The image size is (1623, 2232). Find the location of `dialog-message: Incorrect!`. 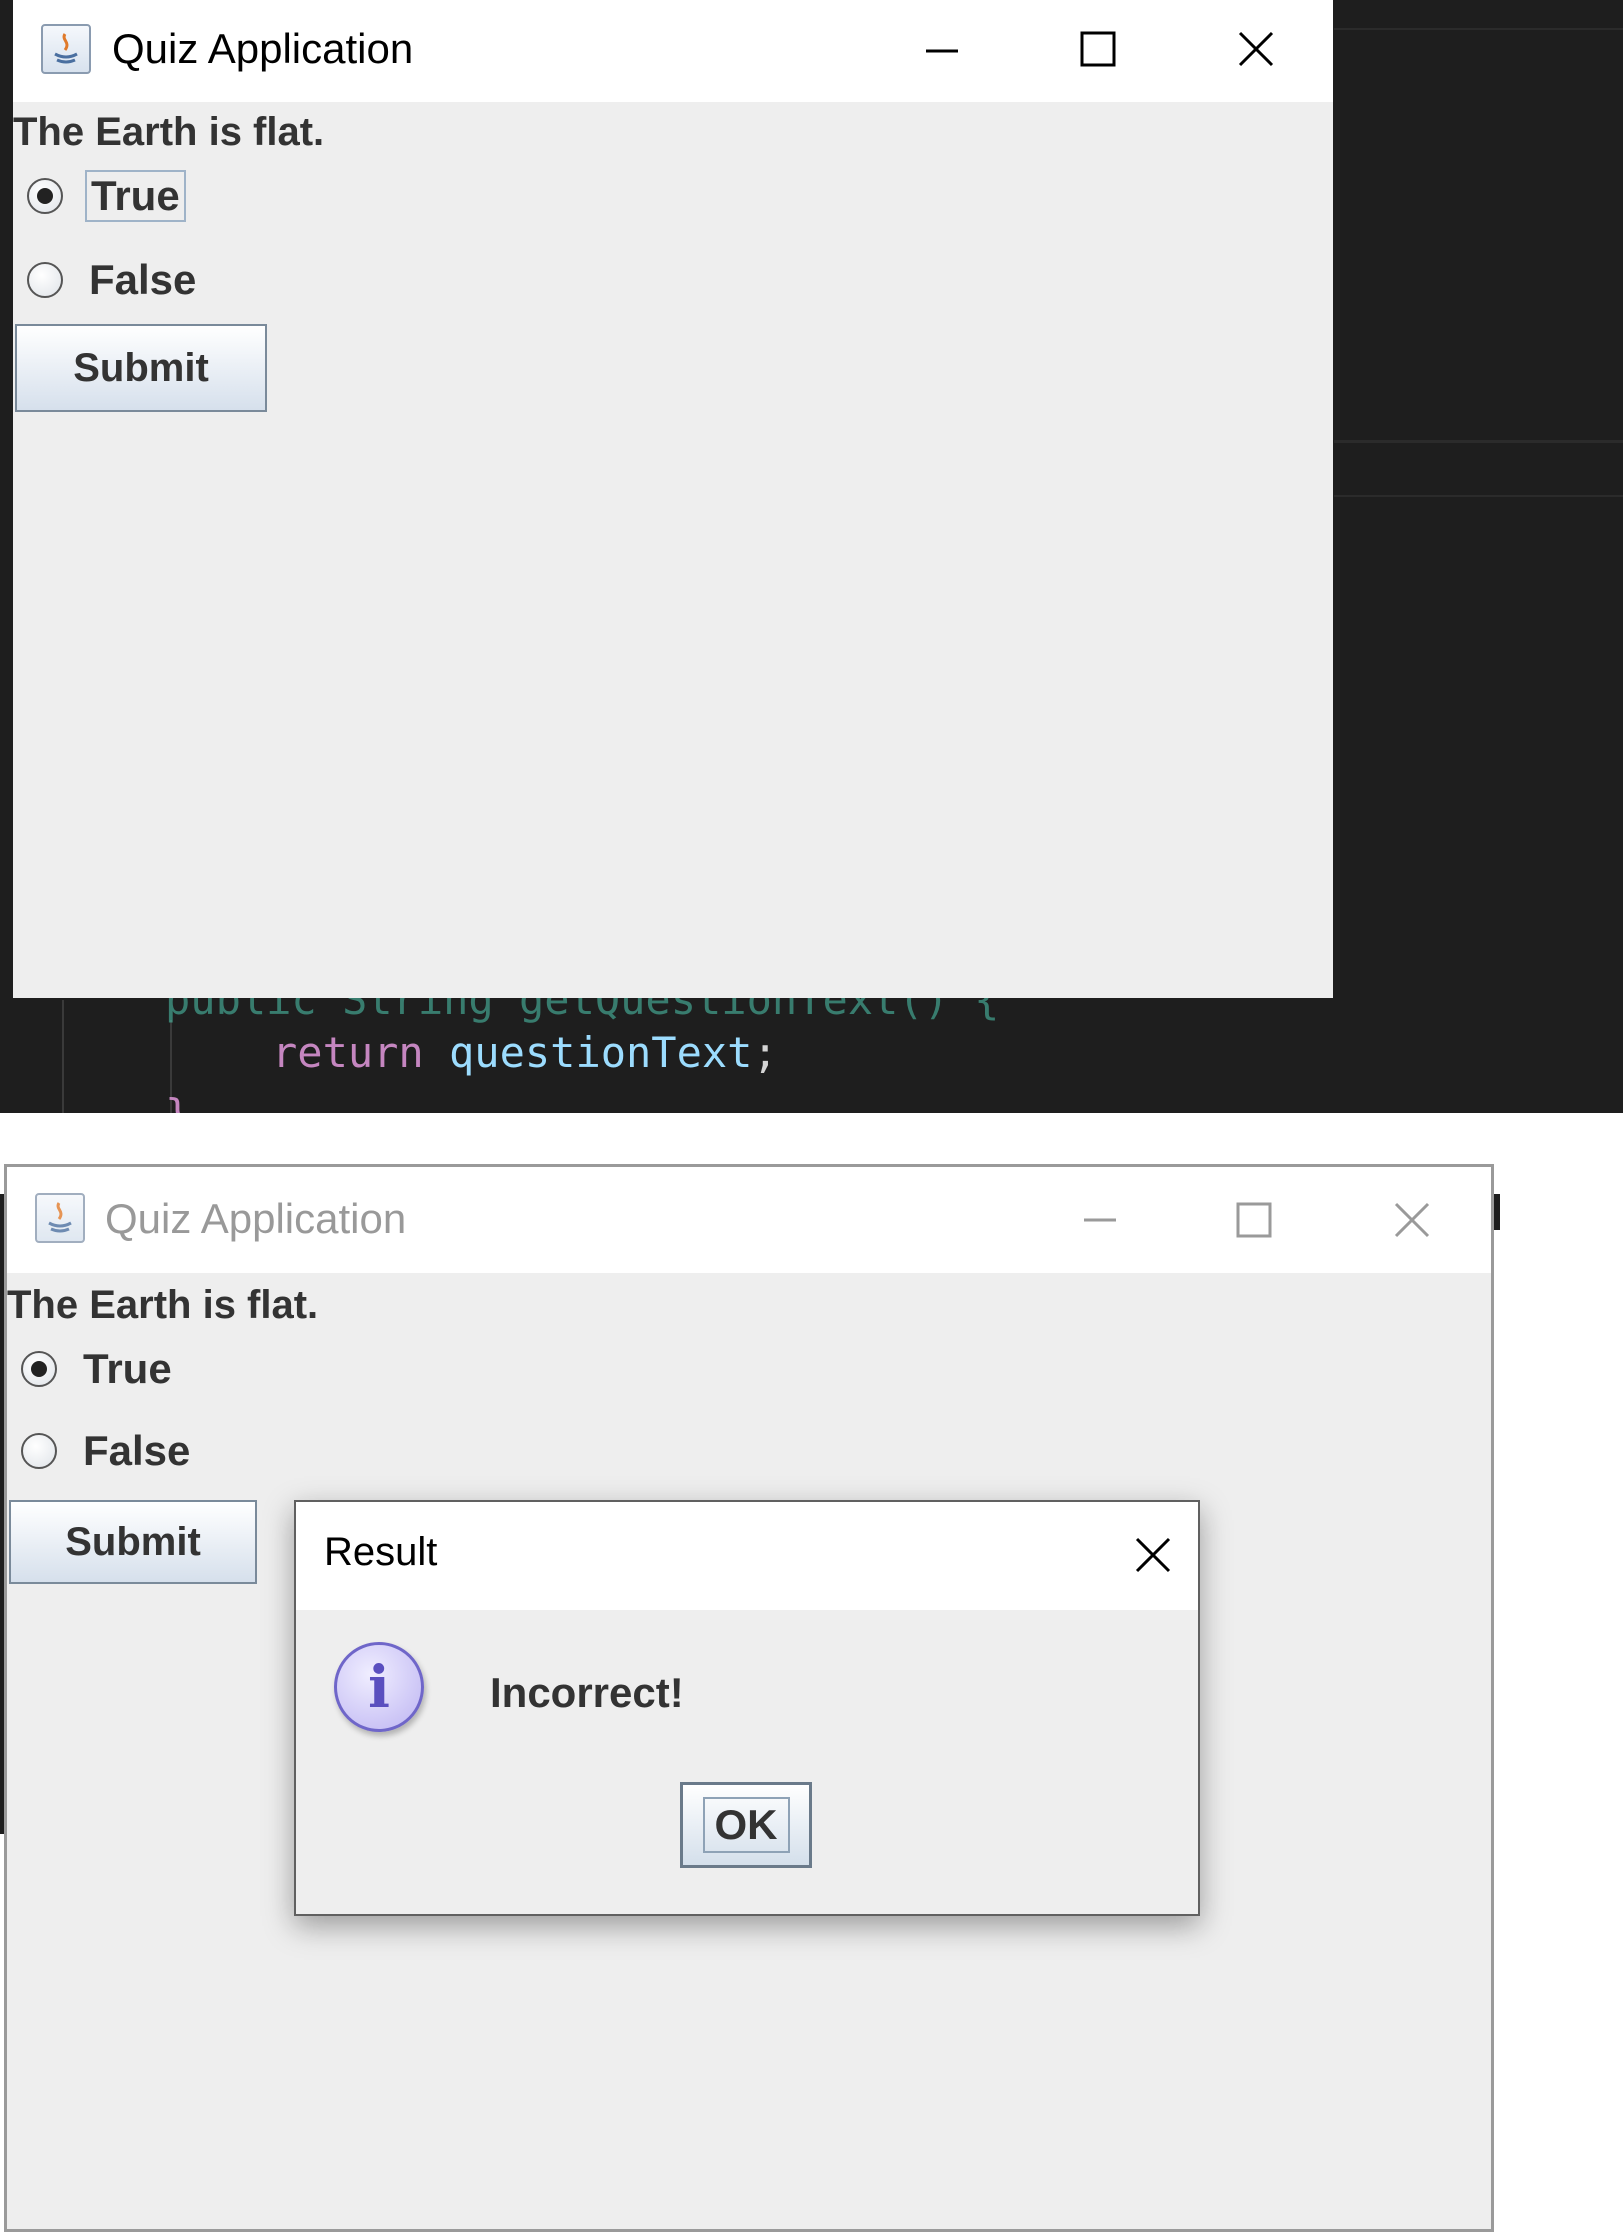

dialog-message: Incorrect! is located at coordinates (587, 1692).